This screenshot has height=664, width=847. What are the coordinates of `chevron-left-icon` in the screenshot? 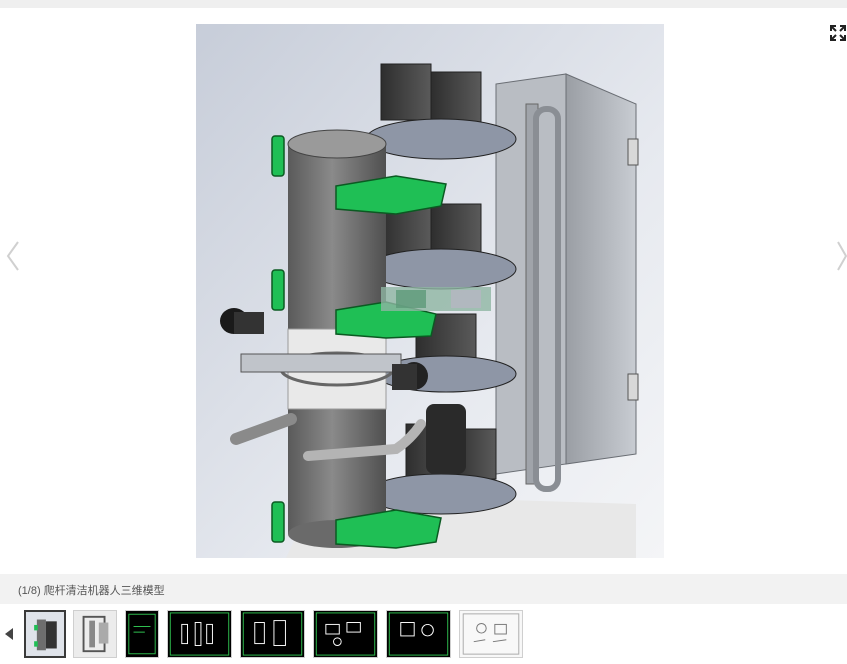 It's located at (12, 256).